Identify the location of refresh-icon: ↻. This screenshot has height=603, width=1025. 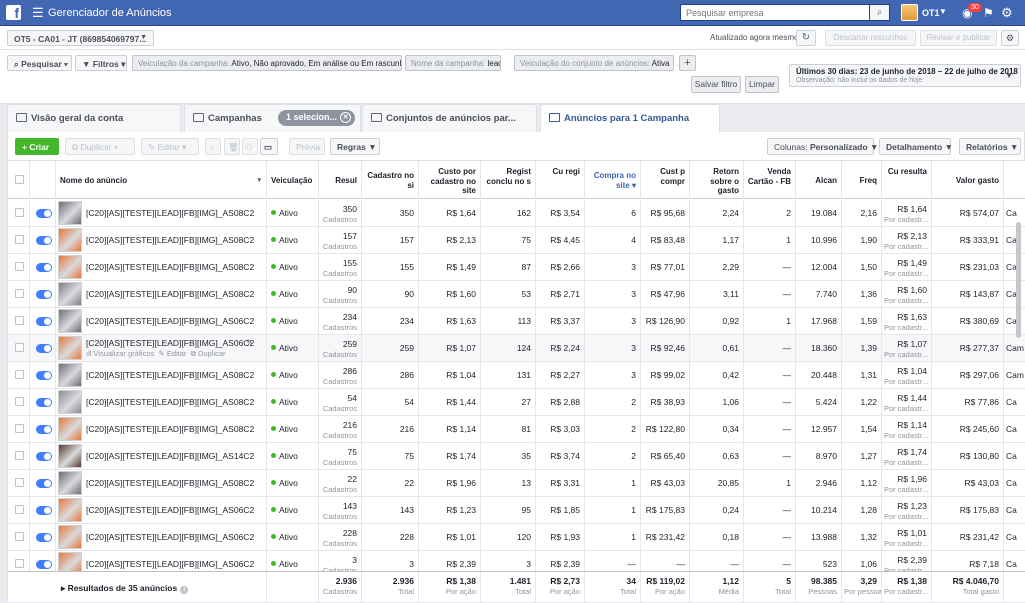
(806, 38).